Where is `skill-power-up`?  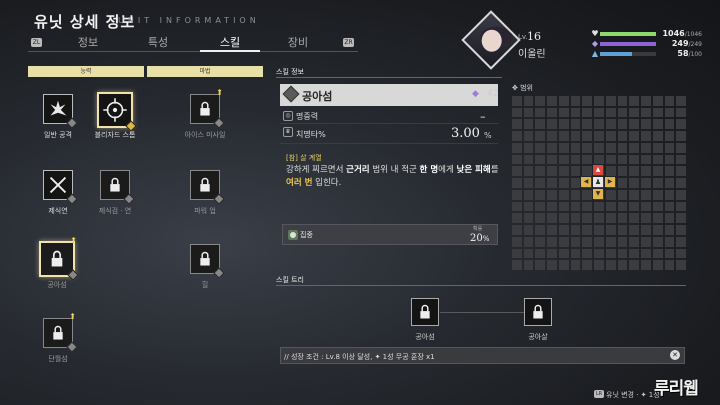
skill-power-up is located at coordinates (207, 187).